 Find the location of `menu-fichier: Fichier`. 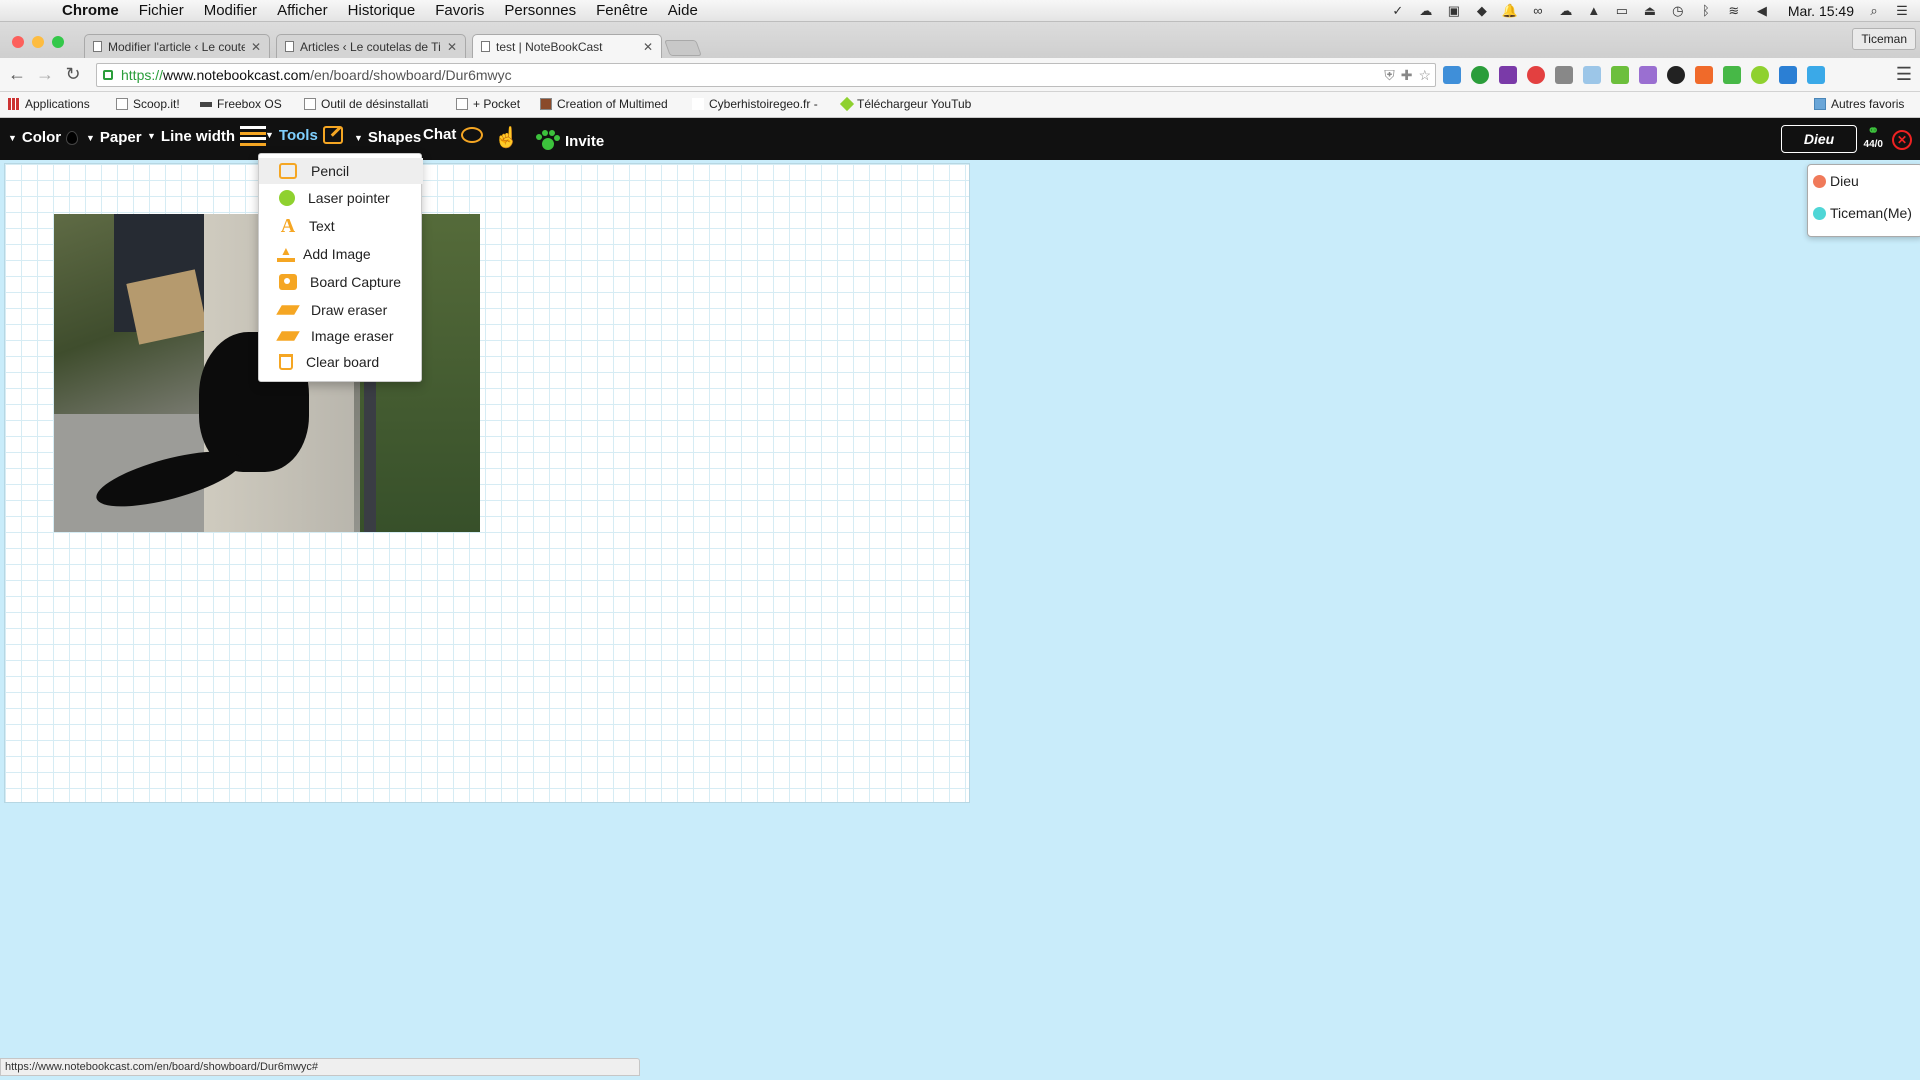

menu-fichier: Fichier is located at coordinates (161, 10).